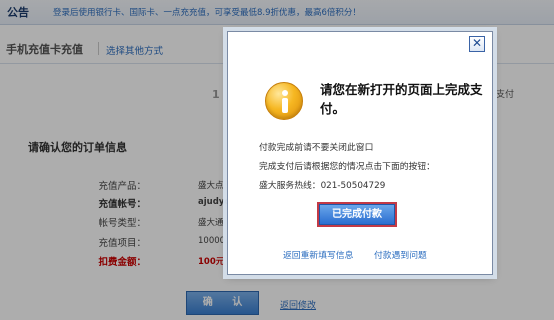 The image size is (554, 320). What do you see at coordinates (477, 44) in the screenshot?
I see `close-icon: ✕` at bounding box center [477, 44].